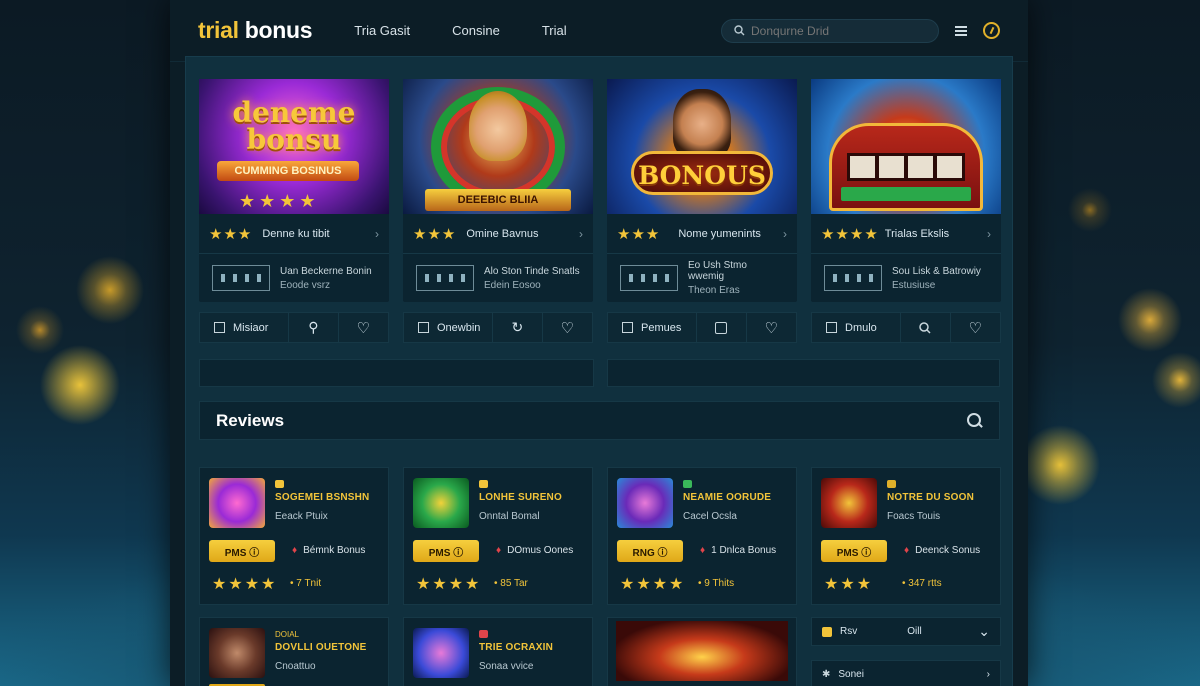 The height and width of the screenshot is (686, 1200). Describe the element at coordinates (926, 327) in the screenshot. I see `search-button` at that location.